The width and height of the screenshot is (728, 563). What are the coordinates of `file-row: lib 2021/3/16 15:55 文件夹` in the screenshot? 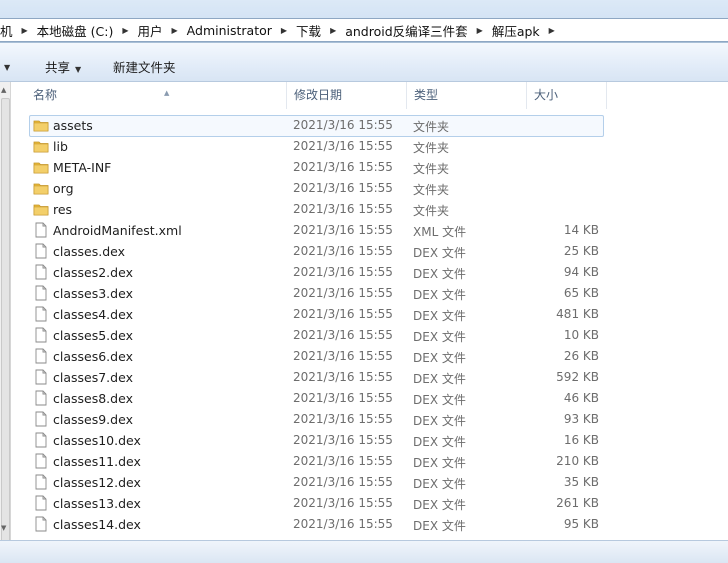 It's located at (370, 146).